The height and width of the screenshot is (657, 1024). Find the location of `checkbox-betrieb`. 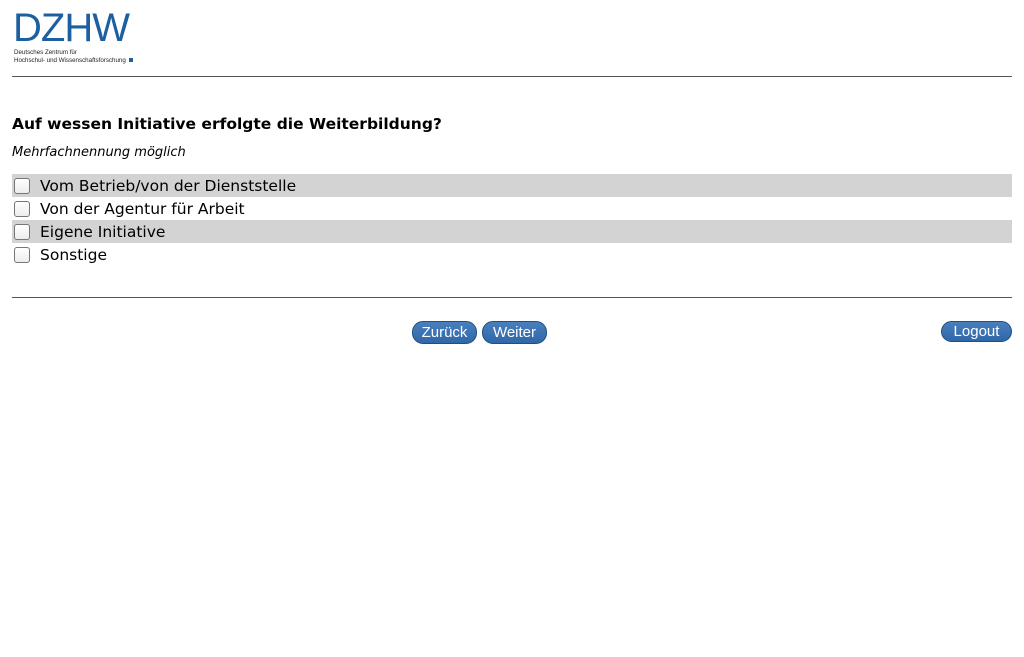

checkbox-betrieb is located at coordinates (22, 185).